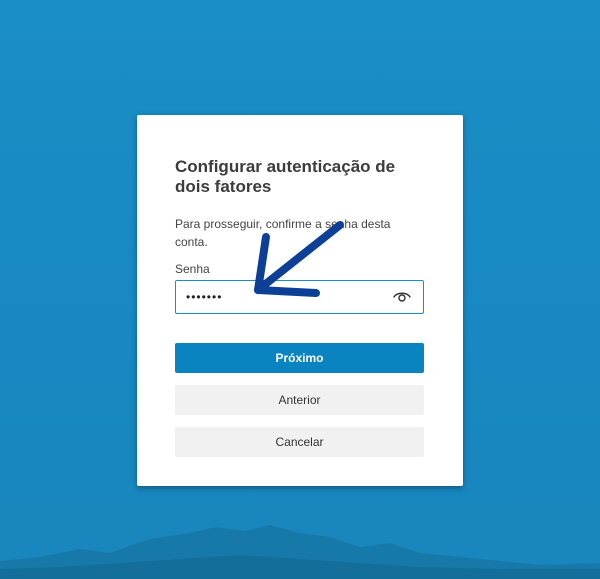  I want to click on eye-icon, so click(402, 297).